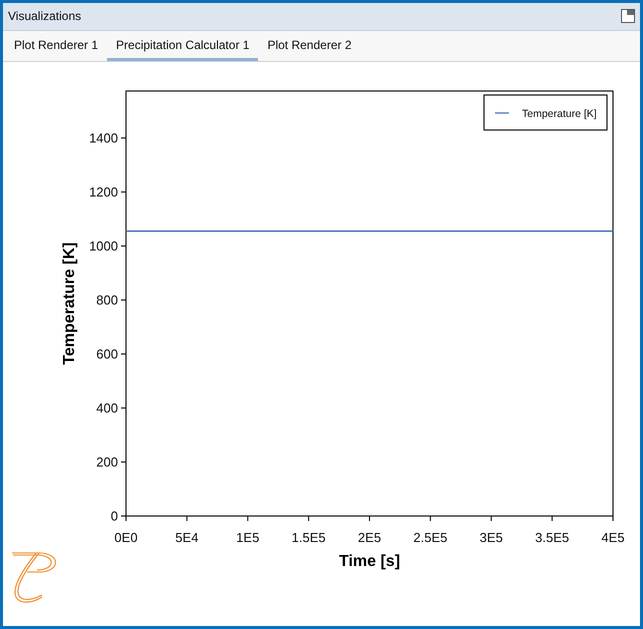 The image size is (643, 629). I want to click on legend-label: Temperature [K], so click(559, 114).